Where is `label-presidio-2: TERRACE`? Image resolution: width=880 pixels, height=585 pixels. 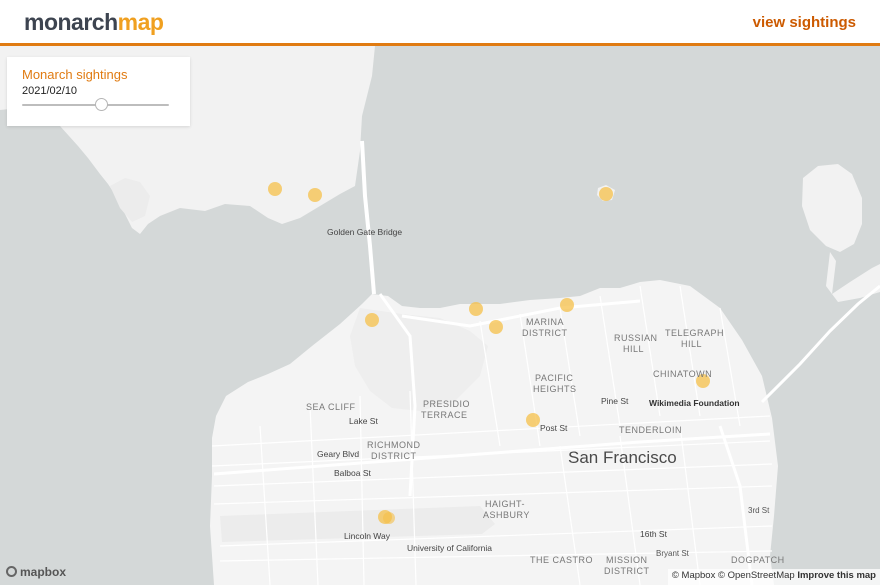
label-presidio-2: TERRACE is located at coordinates (444, 415).